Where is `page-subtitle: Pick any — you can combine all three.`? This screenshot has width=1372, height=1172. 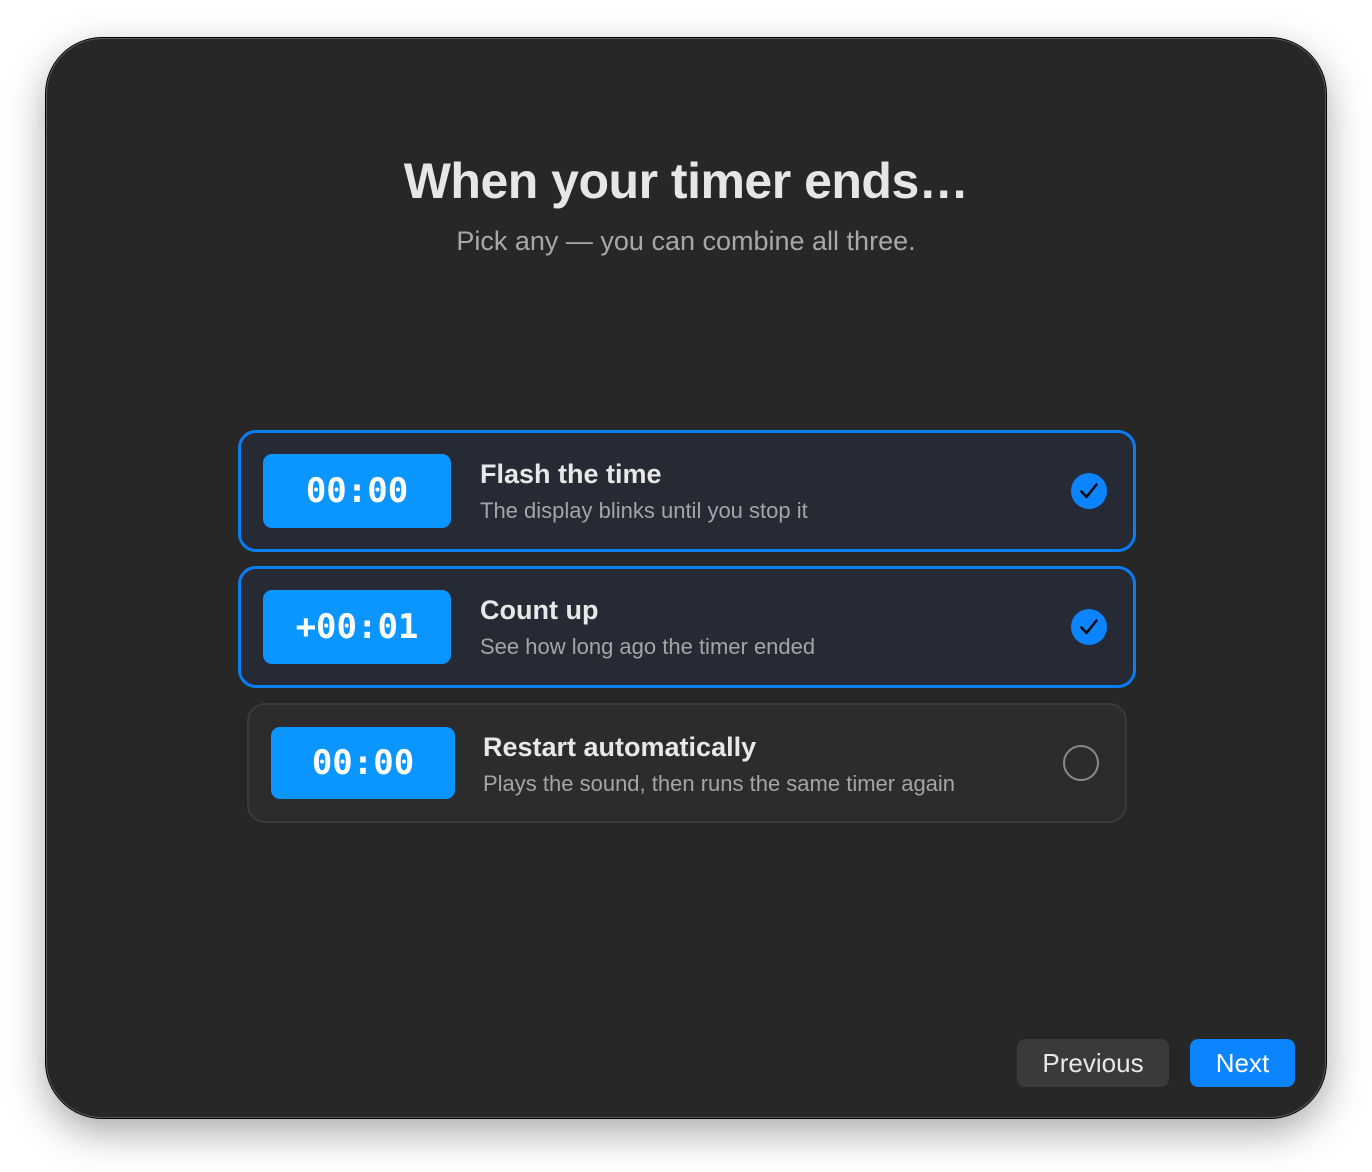
page-subtitle: Pick any — you can combine all three. is located at coordinates (686, 241).